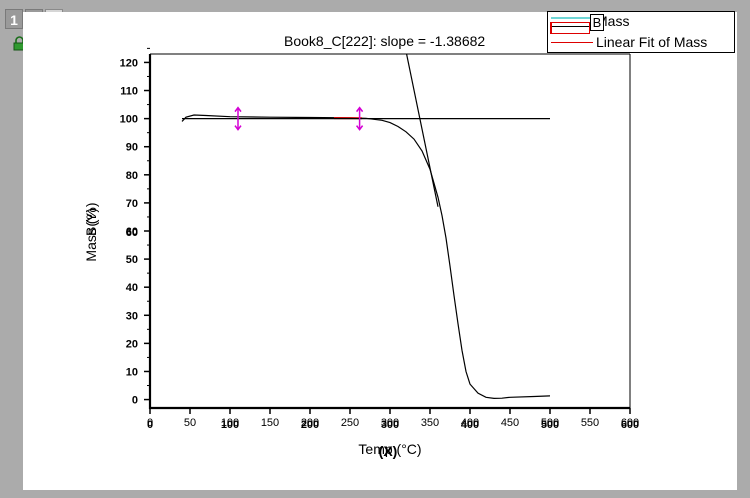 The image size is (750, 498). Describe the element at coordinates (132, 288) in the screenshot. I see `y-tick-label: 40` at that location.